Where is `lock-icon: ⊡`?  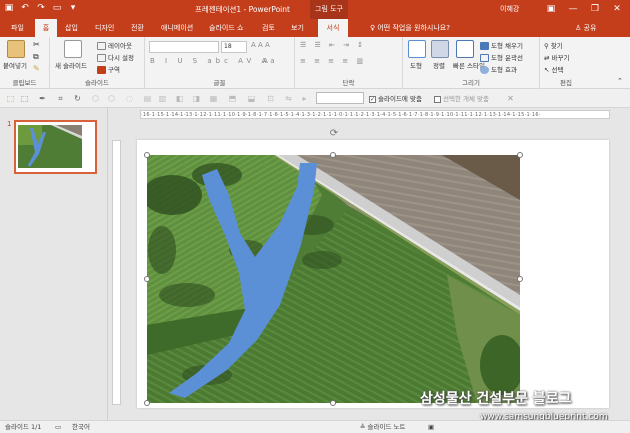
lock-icon: ⊡ is located at coordinates (270, 98).